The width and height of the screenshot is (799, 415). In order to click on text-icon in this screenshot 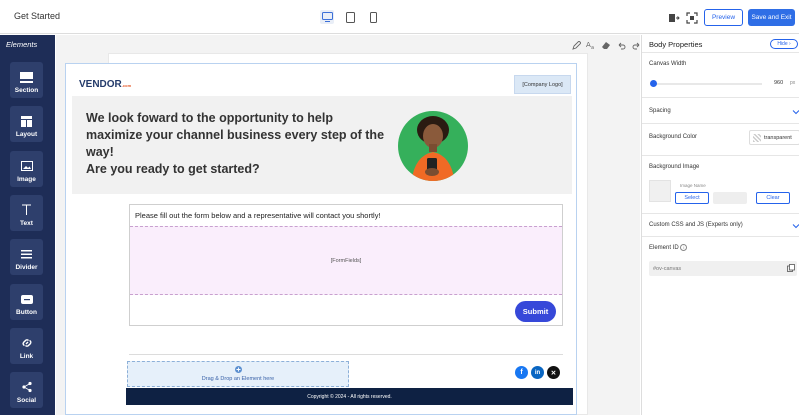, I will do `click(27, 210)`.